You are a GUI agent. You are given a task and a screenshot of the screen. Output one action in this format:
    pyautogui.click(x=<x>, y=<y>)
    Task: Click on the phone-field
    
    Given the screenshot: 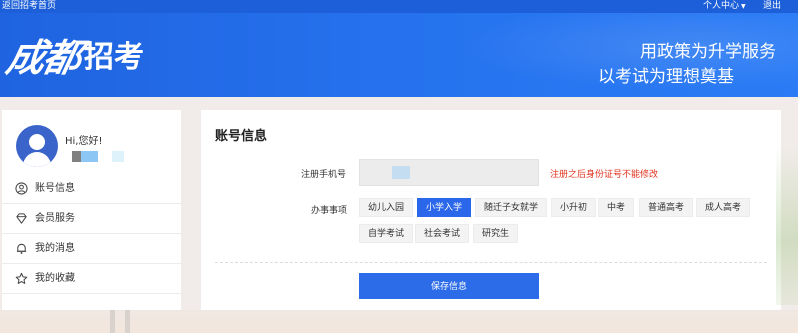 What is the action you would take?
    pyautogui.click(x=449, y=172)
    